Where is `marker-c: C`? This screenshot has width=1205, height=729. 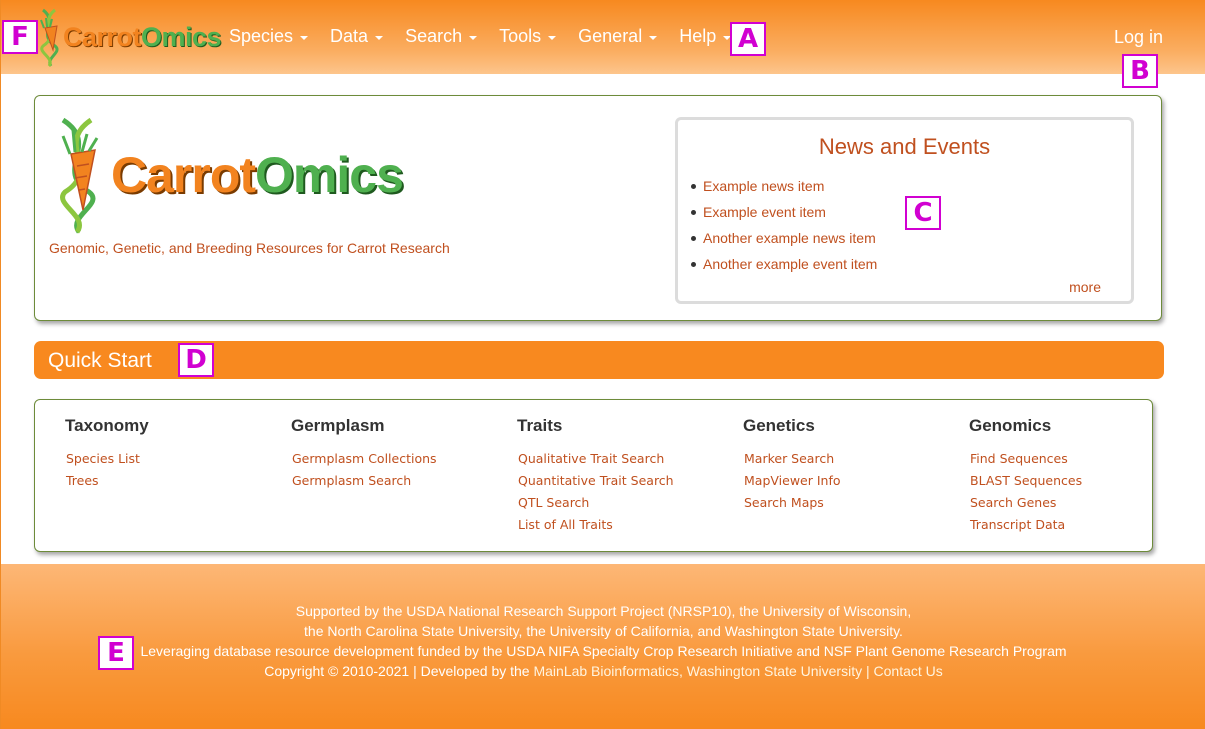 marker-c: C is located at coordinates (923, 213).